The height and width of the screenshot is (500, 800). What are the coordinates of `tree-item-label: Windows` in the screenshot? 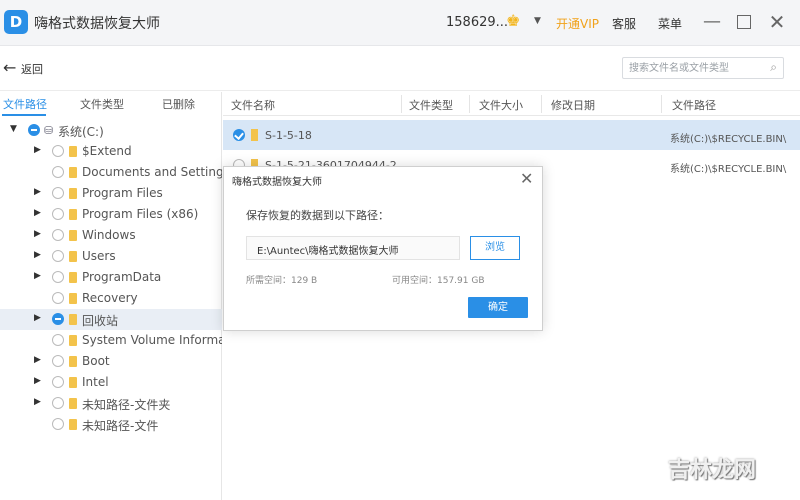 It's located at (109, 235).